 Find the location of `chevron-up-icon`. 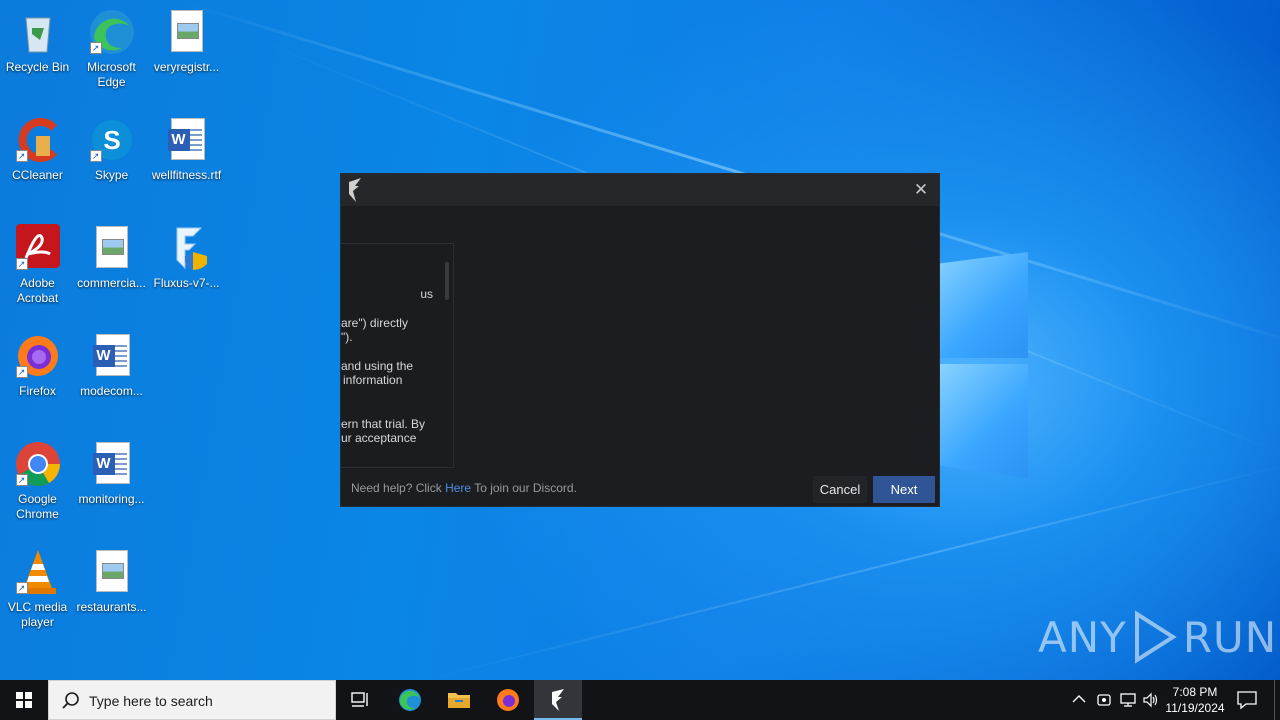

chevron-up-icon is located at coordinates (1079, 699).